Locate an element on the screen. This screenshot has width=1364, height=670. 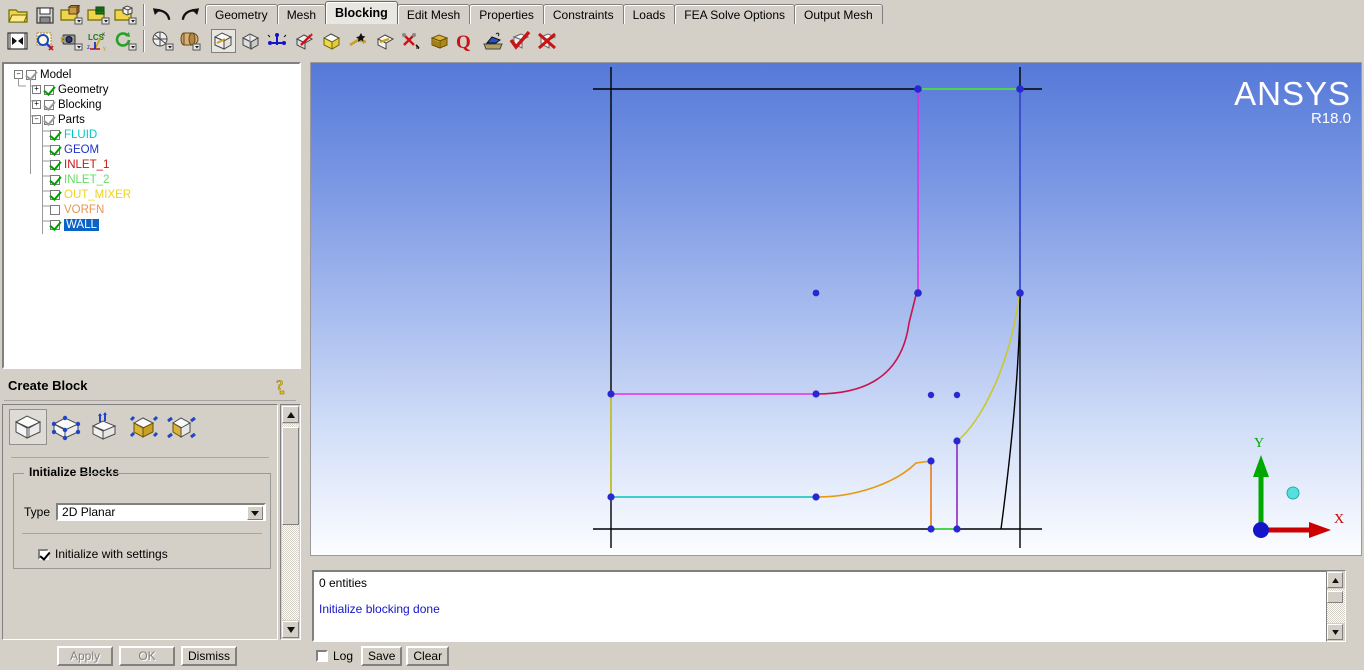
move-vertex-icon is located at coordinates (358, 41).